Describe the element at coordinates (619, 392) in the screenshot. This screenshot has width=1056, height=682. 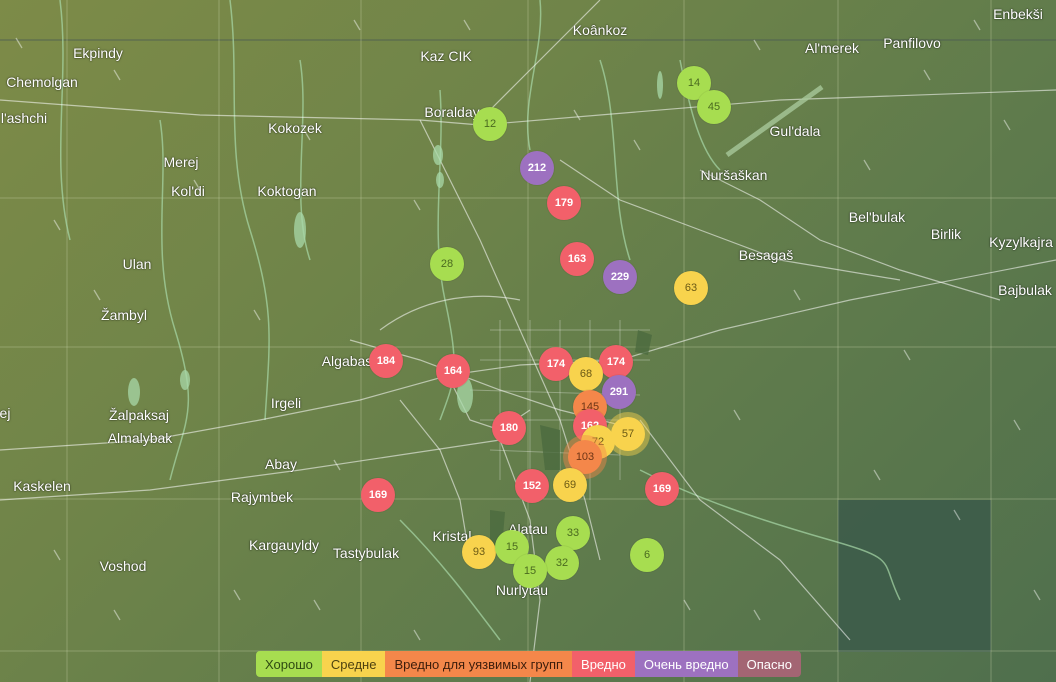
I see `aqi-marker: 291` at that location.